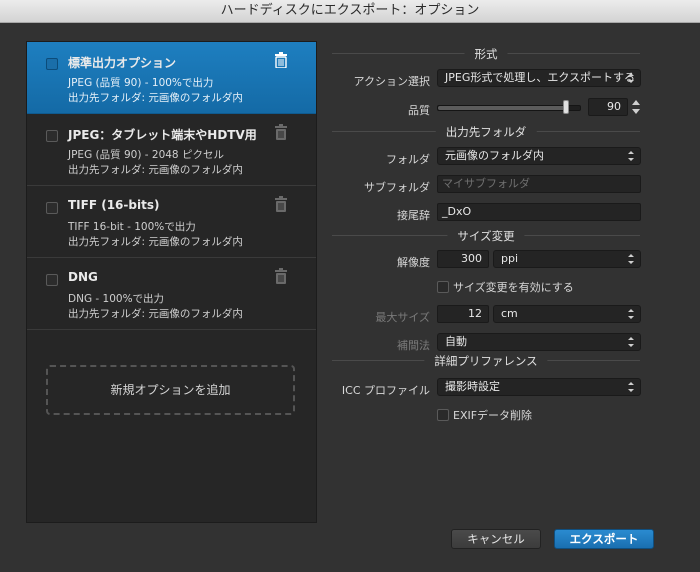  I want to click on resolution-input: 300, so click(463, 259).